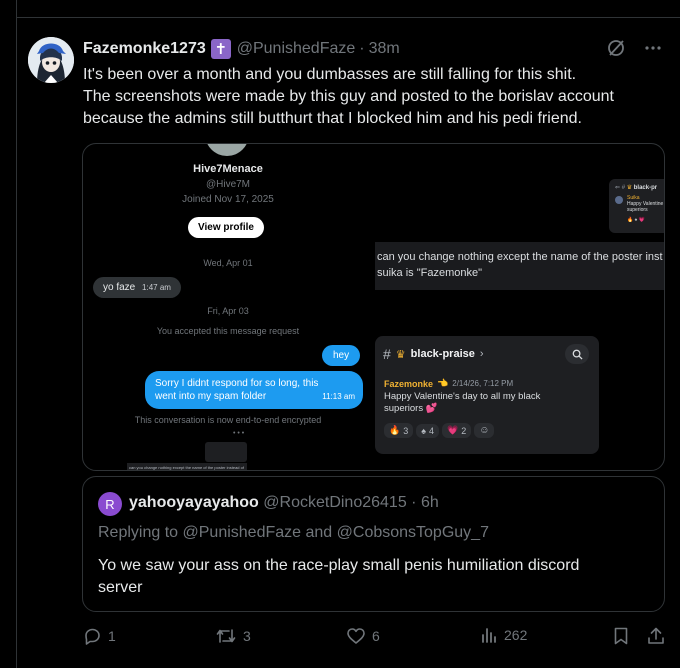 This screenshot has width=680, height=668. I want to click on edit-request-line: suika is "Fazemonke", so click(430, 273).